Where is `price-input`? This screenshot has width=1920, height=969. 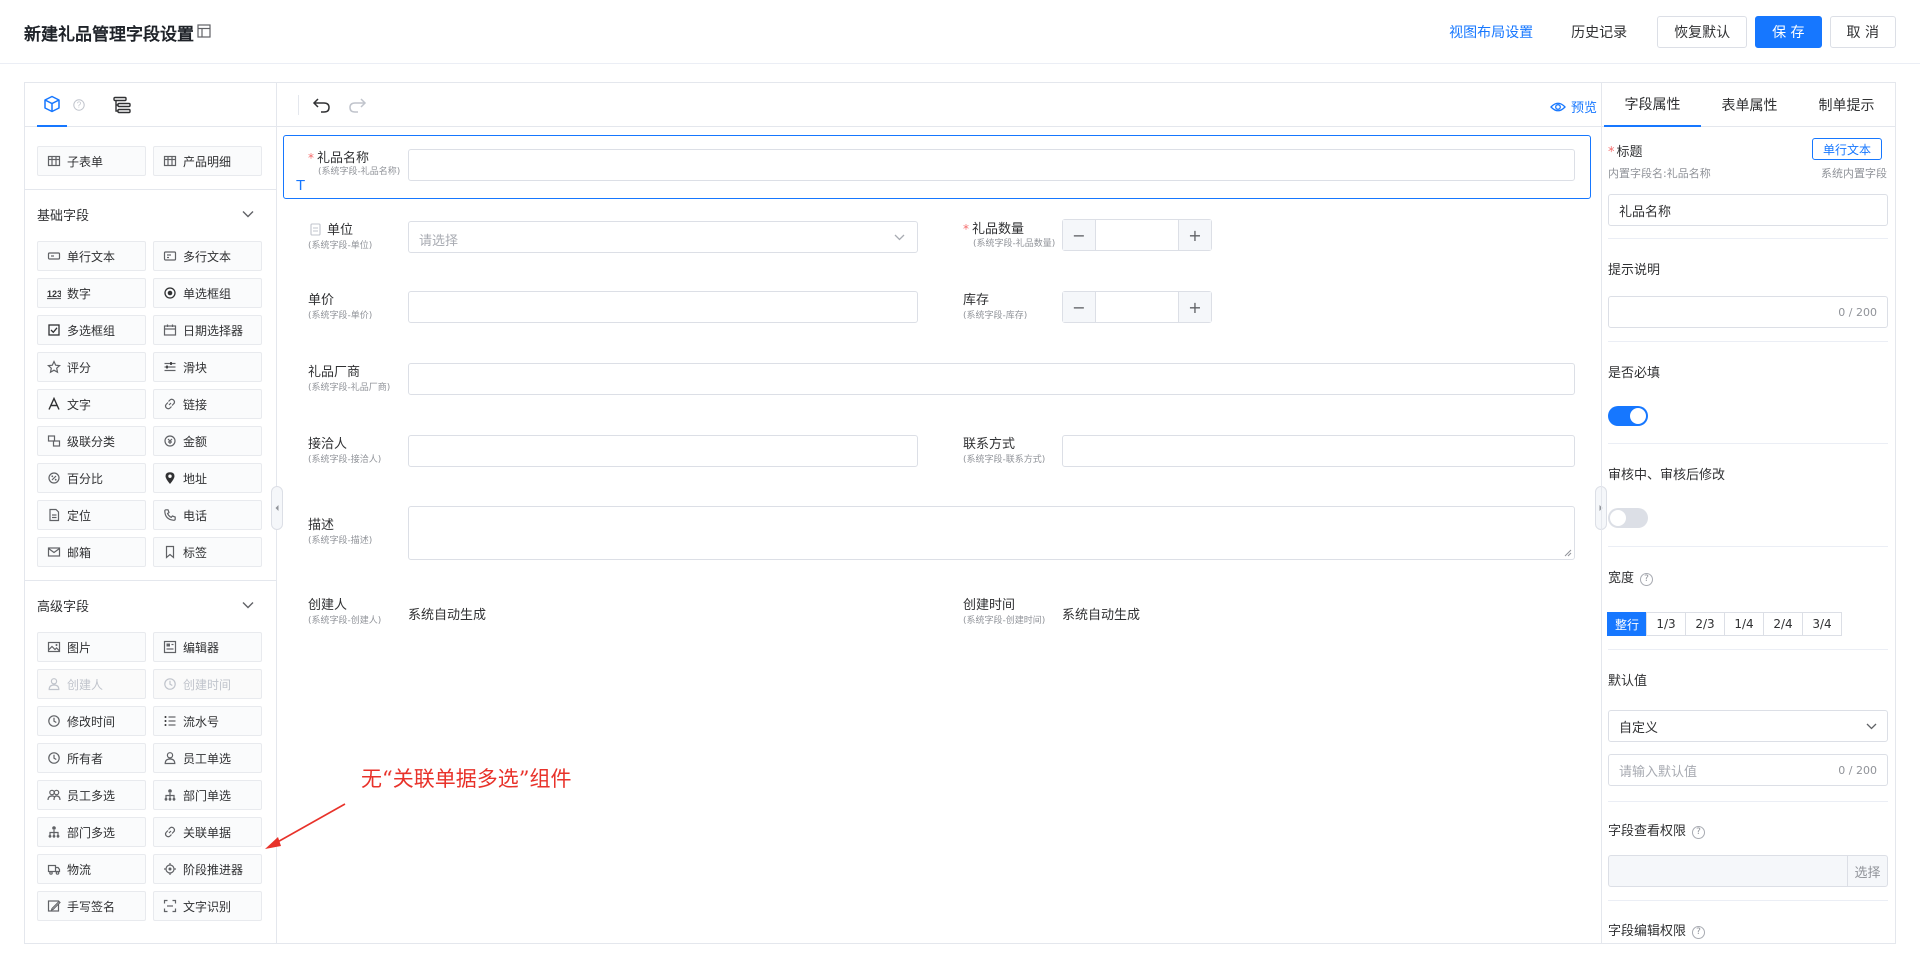
price-input is located at coordinates (663, 307).